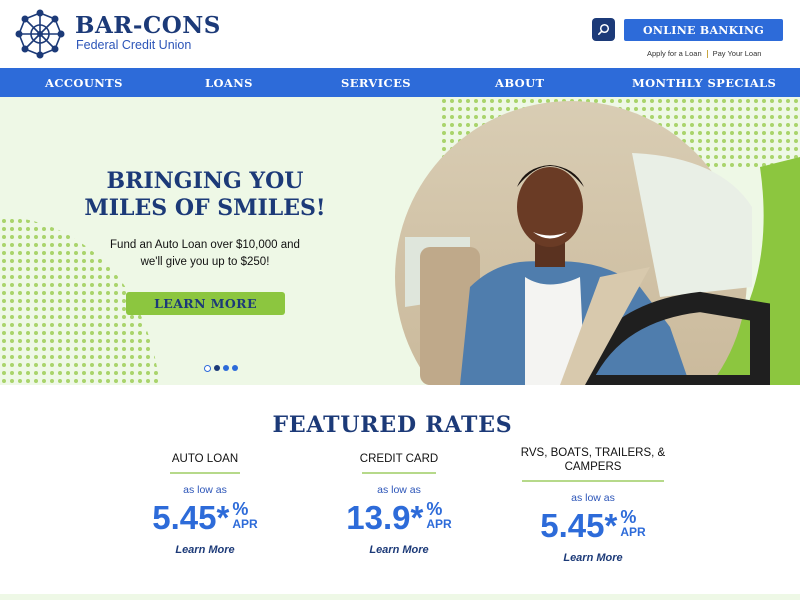 The width and height of the screenshot is (800, 600). Describe the element at coordinates (205, 181) in the screenshot. I see `hero-title-line1: BRINGING YOU` at that location.